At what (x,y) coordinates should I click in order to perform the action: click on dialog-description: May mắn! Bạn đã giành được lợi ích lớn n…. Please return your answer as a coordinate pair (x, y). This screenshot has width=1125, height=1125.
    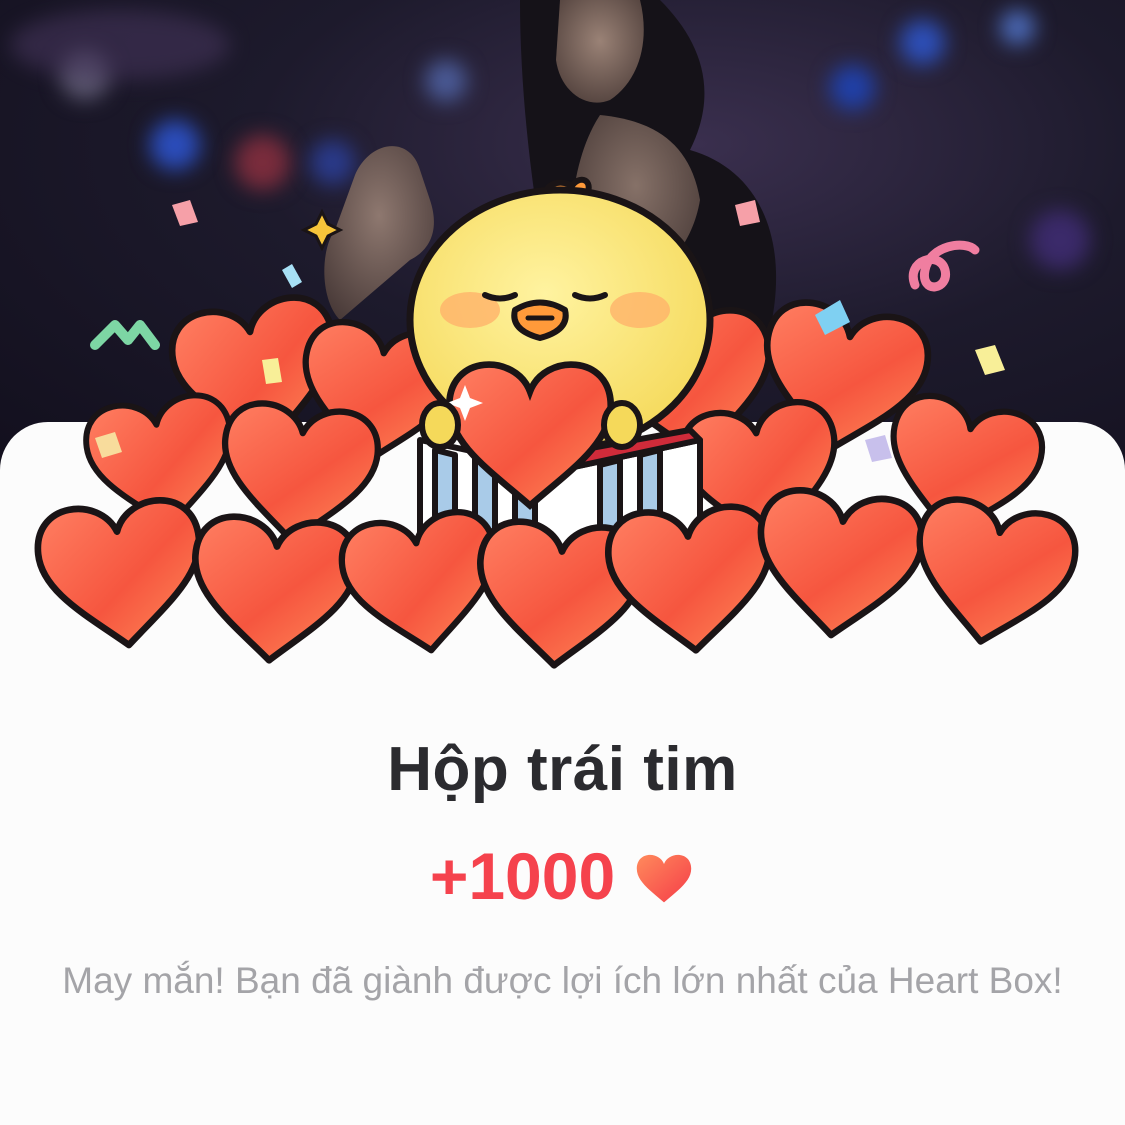
    Looking at the image, I should click on (562, 980).